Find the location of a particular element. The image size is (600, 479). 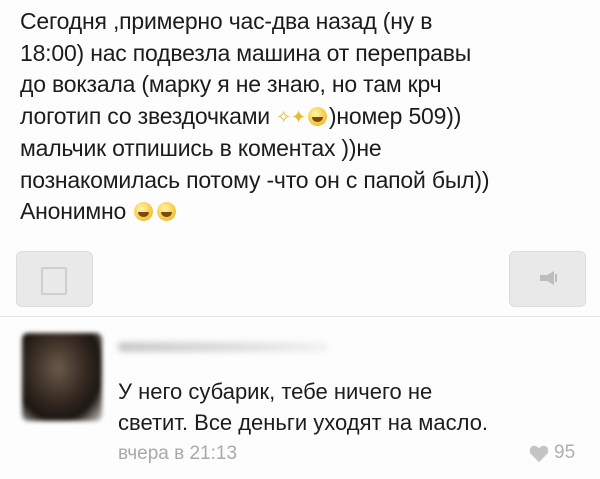

laughing-emoji-icon is located at coordinates (317, 116).